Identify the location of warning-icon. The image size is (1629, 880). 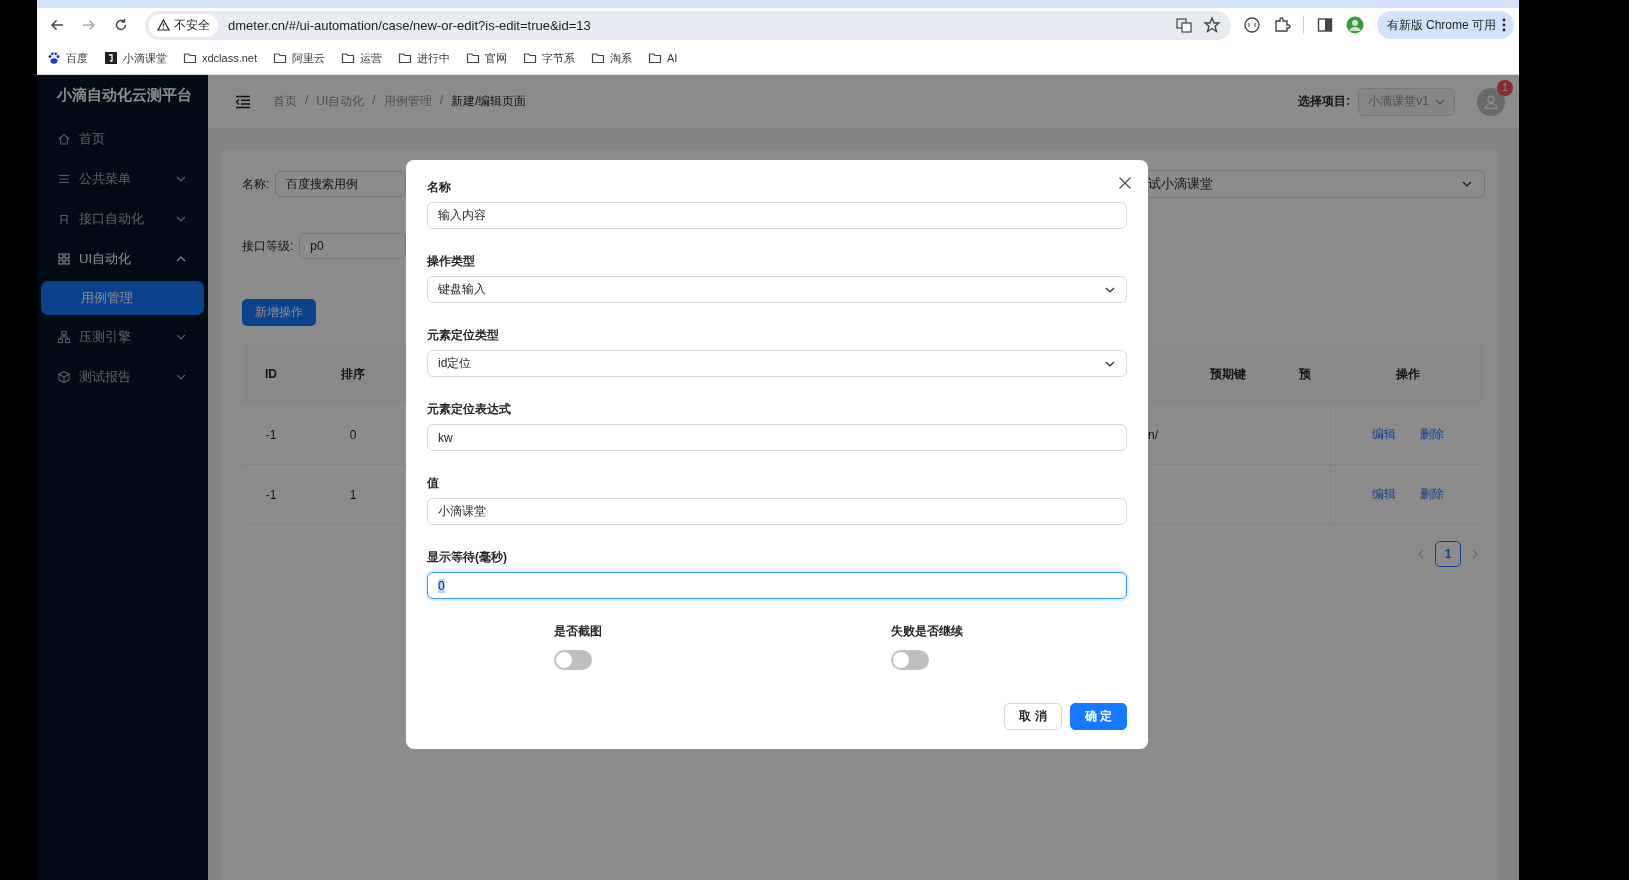
(163, 25).